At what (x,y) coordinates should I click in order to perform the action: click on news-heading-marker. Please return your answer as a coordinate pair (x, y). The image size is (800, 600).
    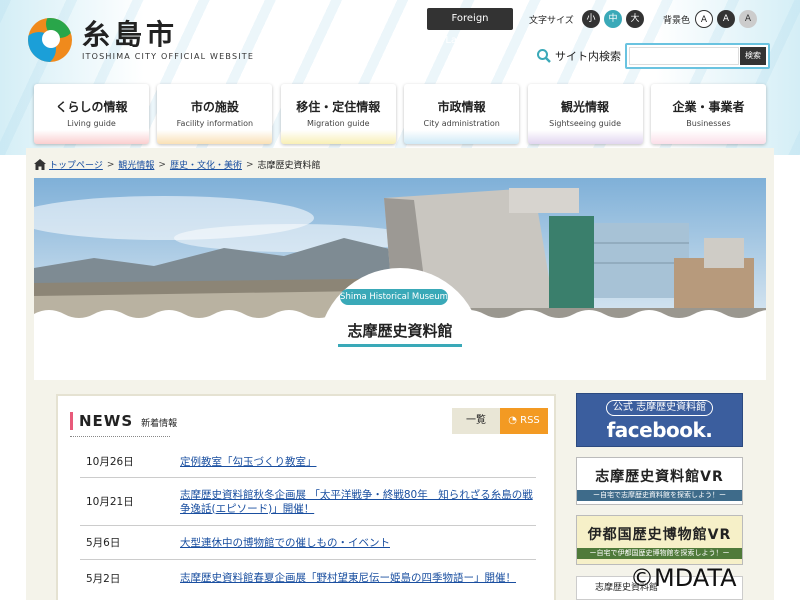
    Looking at the image, I should click on (71, 421).